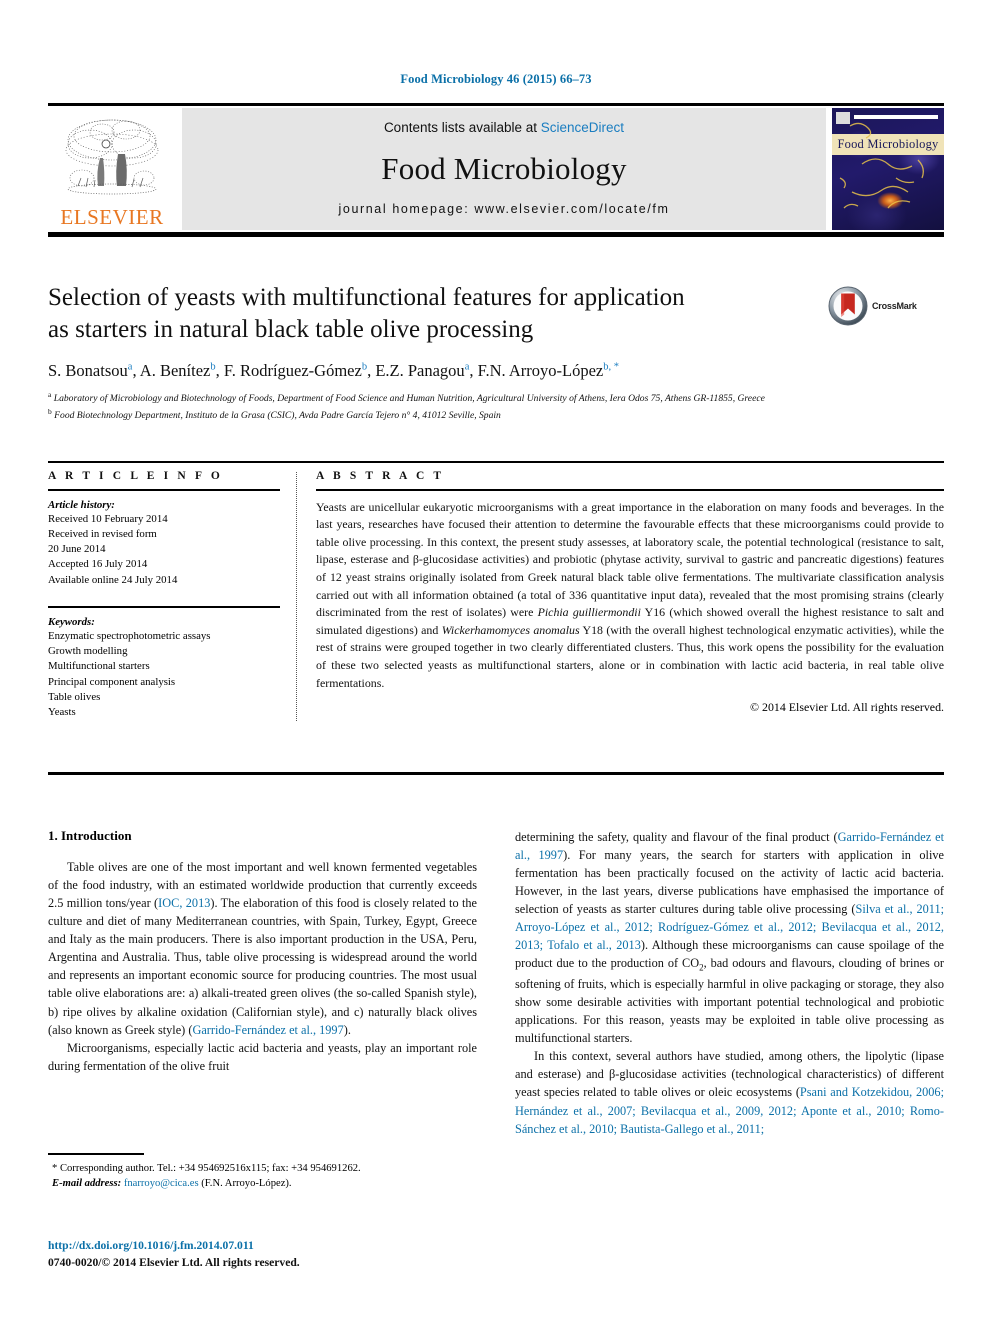 Image resolution: width=992 pixels, height=1323 pixels. What do you see at coordinates (112, 157) in the screenshot?
I see `elsevier-tree-icon` at bounding box center [112, 157].